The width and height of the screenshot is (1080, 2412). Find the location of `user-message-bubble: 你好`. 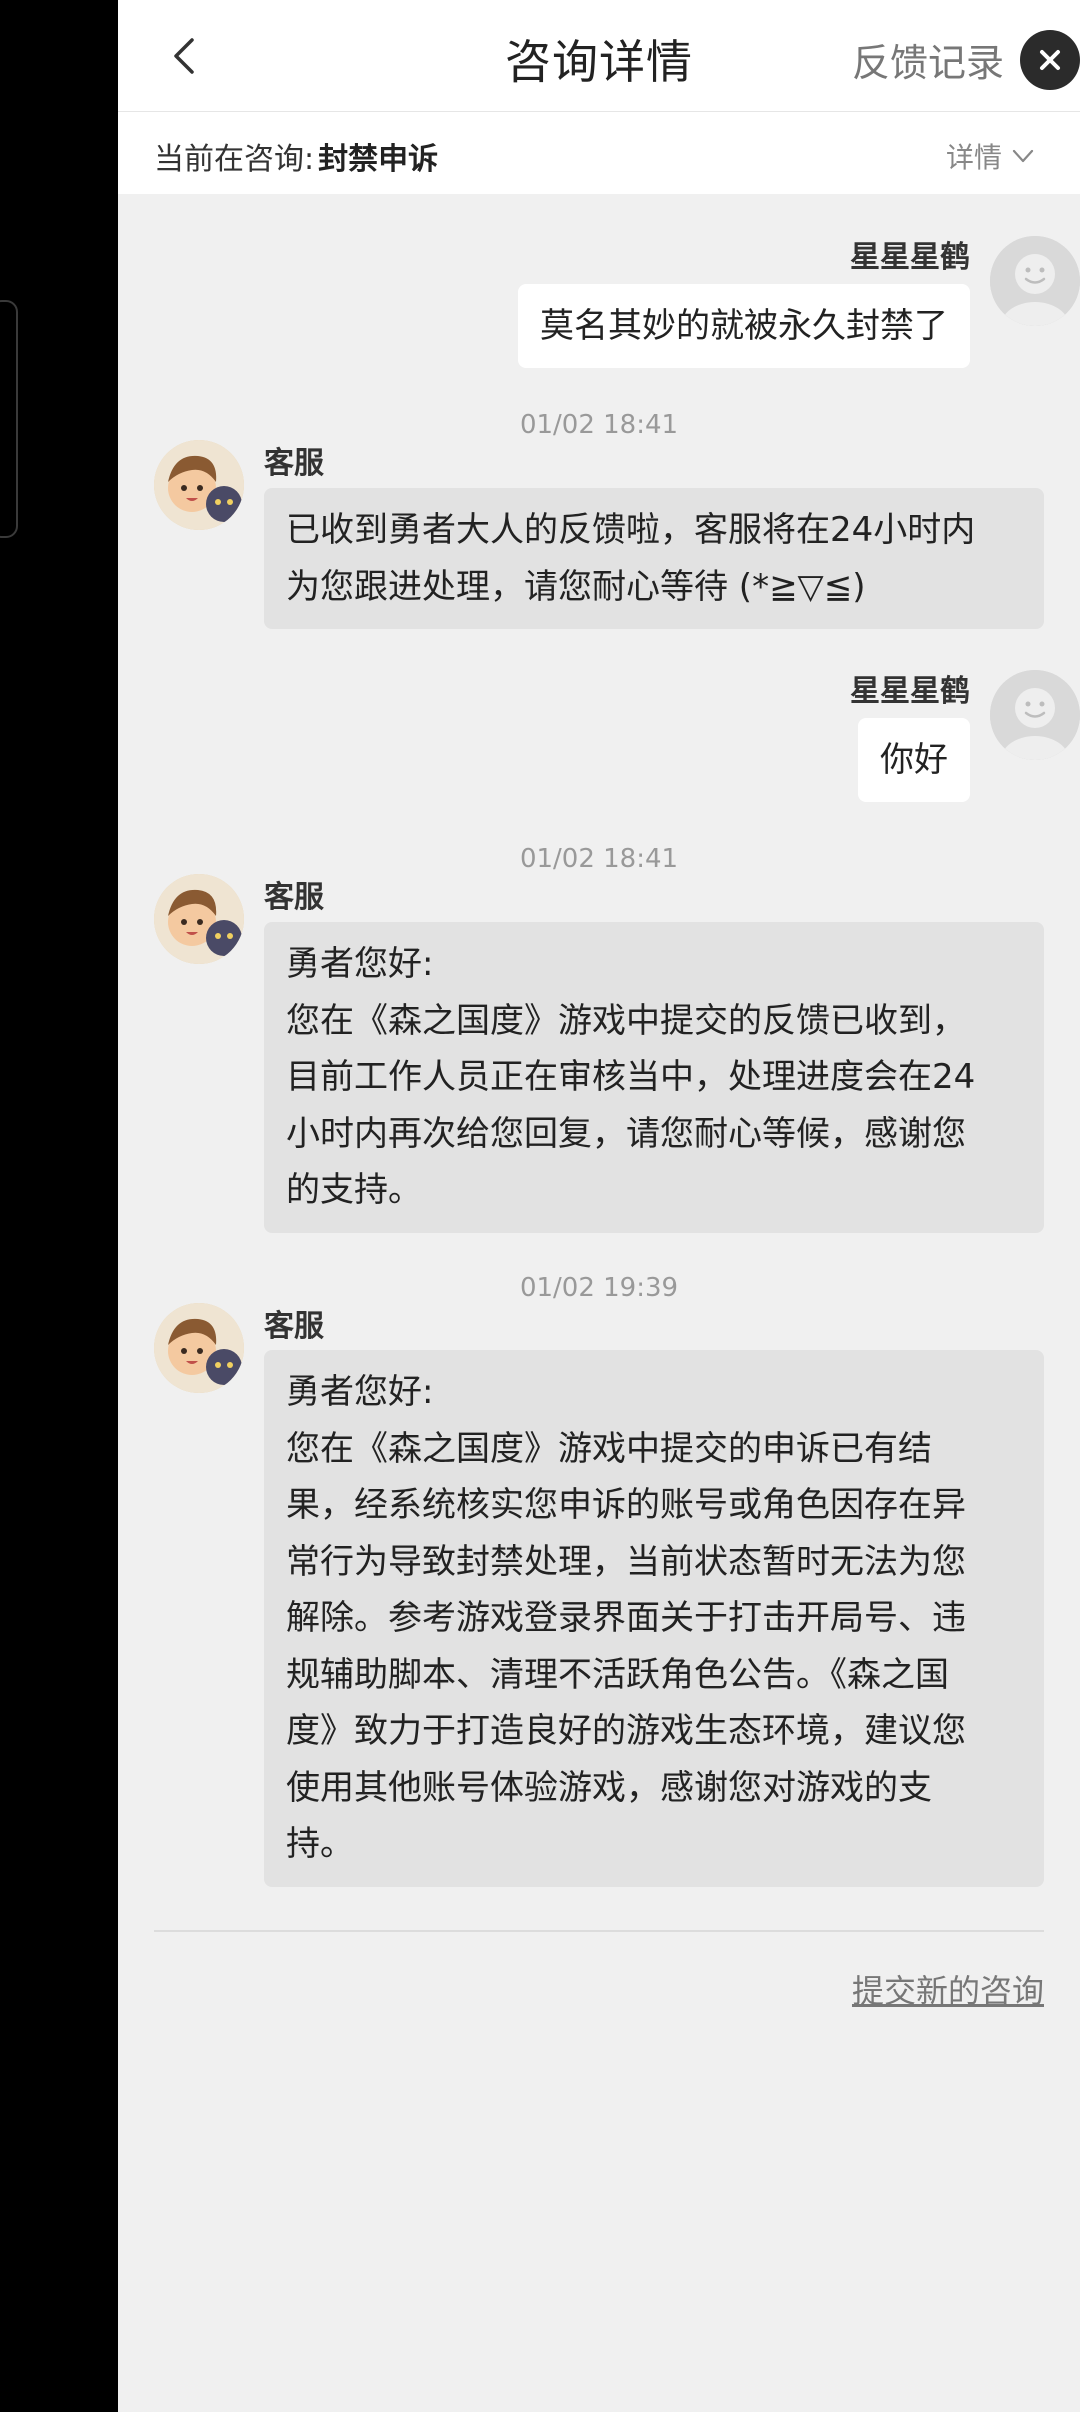

user-message-bubble: 你好 is located at coordinates (914, 760).